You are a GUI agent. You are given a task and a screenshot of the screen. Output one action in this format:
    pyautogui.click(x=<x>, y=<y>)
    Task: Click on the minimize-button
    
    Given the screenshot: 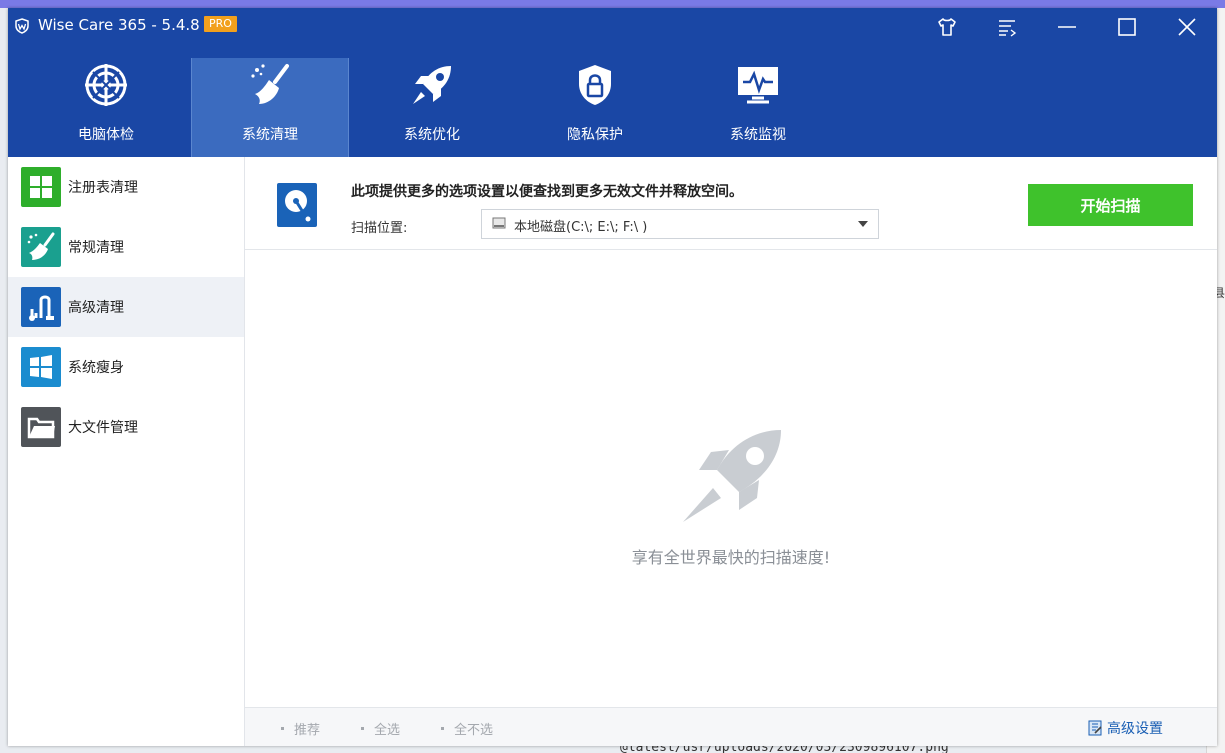 What is the action you would take?
    pyautogui.click(x=1067, y=27)
    